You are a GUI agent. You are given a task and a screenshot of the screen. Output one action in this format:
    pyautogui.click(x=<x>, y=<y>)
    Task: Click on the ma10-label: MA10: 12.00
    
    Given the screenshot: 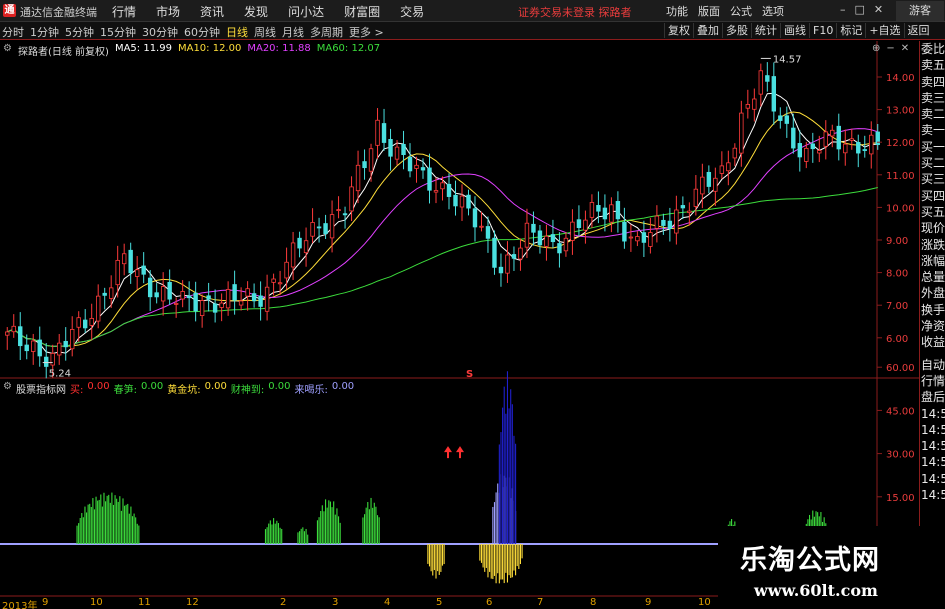 What is the action you would take?
    pyautogui.click(x=209, y=48)
    